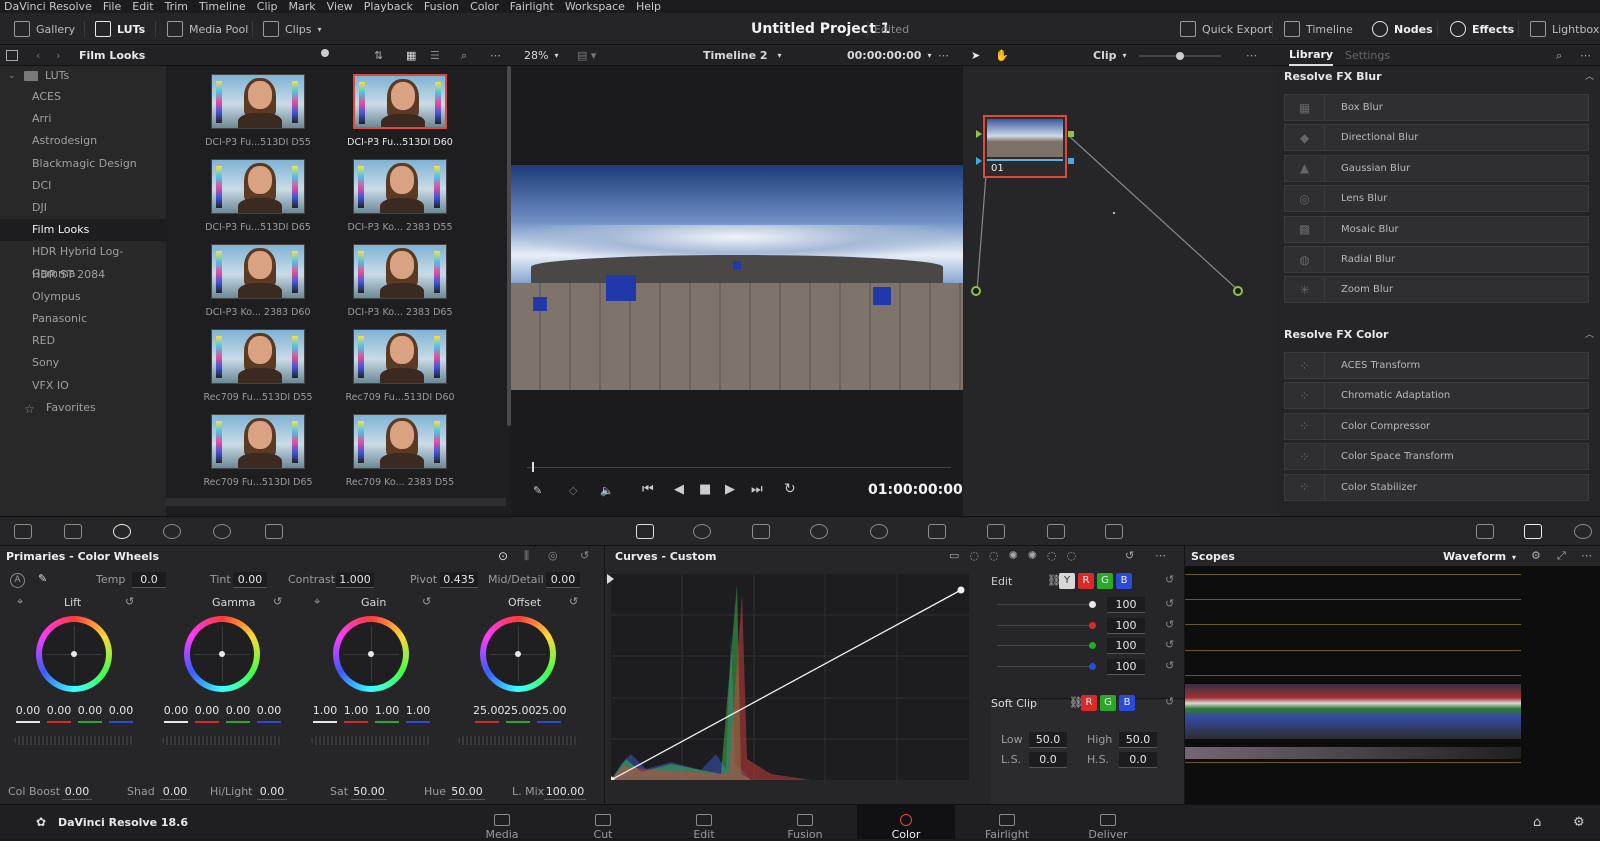  Describe the element at coordinates (272, 792) in the screenshot. I see `hilight-field: 0.00` at that location.